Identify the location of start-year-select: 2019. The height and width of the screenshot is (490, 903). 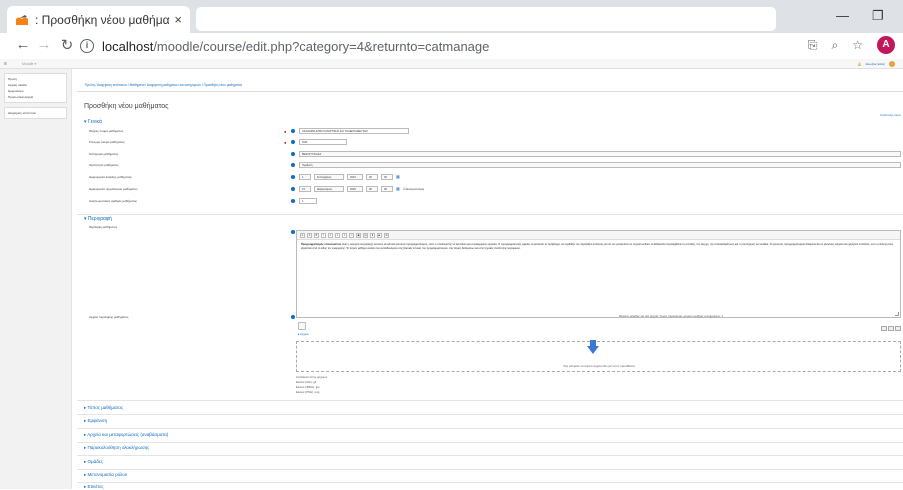
(355, 177).